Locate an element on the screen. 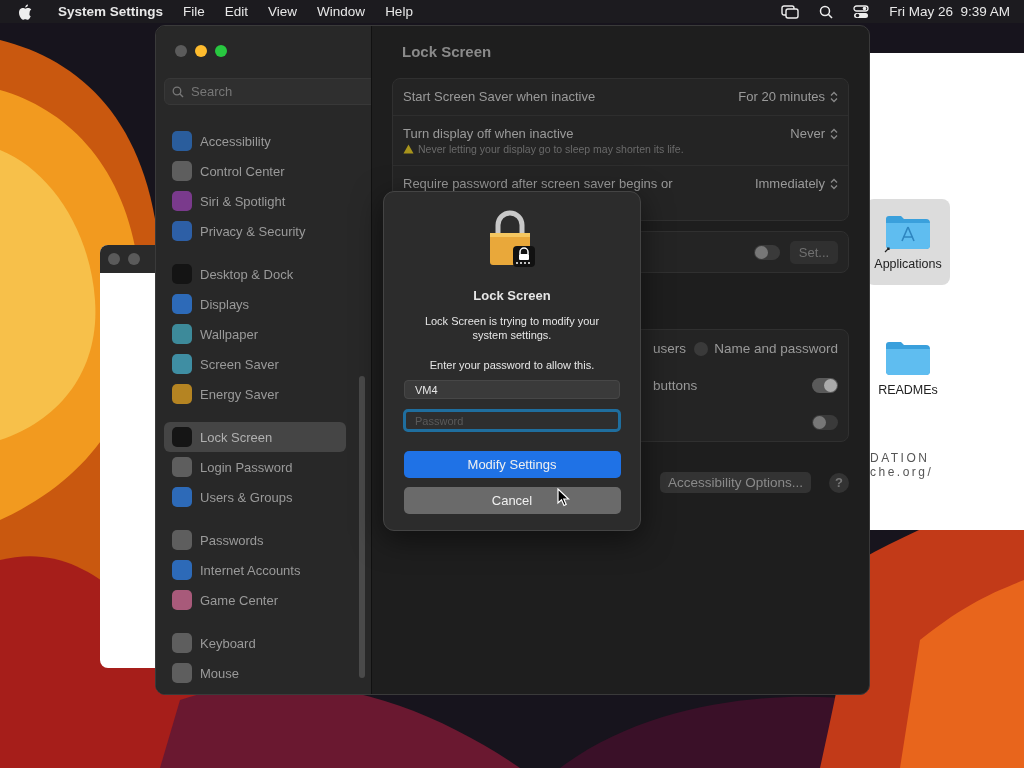  applications-folder-icon is located at coordinates (908, 233).